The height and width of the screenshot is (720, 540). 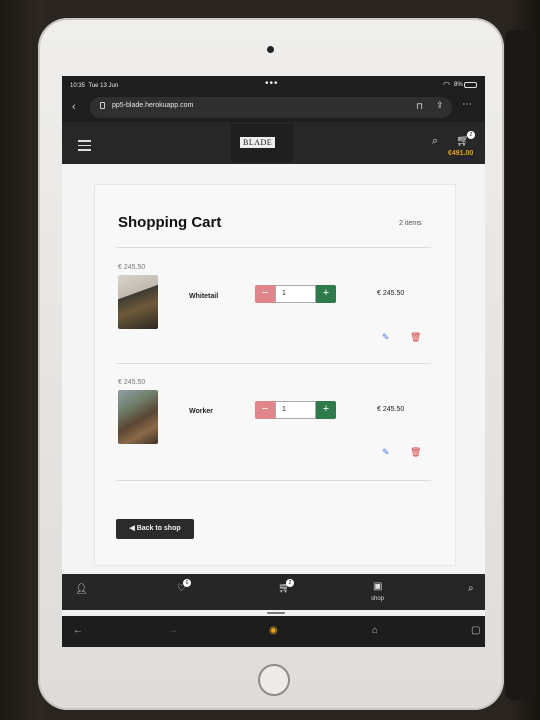 What do you see at coordinates (446, 84) in the screenshot?
I see `wifi-icon: ◠` at bounding box center [446, 84].